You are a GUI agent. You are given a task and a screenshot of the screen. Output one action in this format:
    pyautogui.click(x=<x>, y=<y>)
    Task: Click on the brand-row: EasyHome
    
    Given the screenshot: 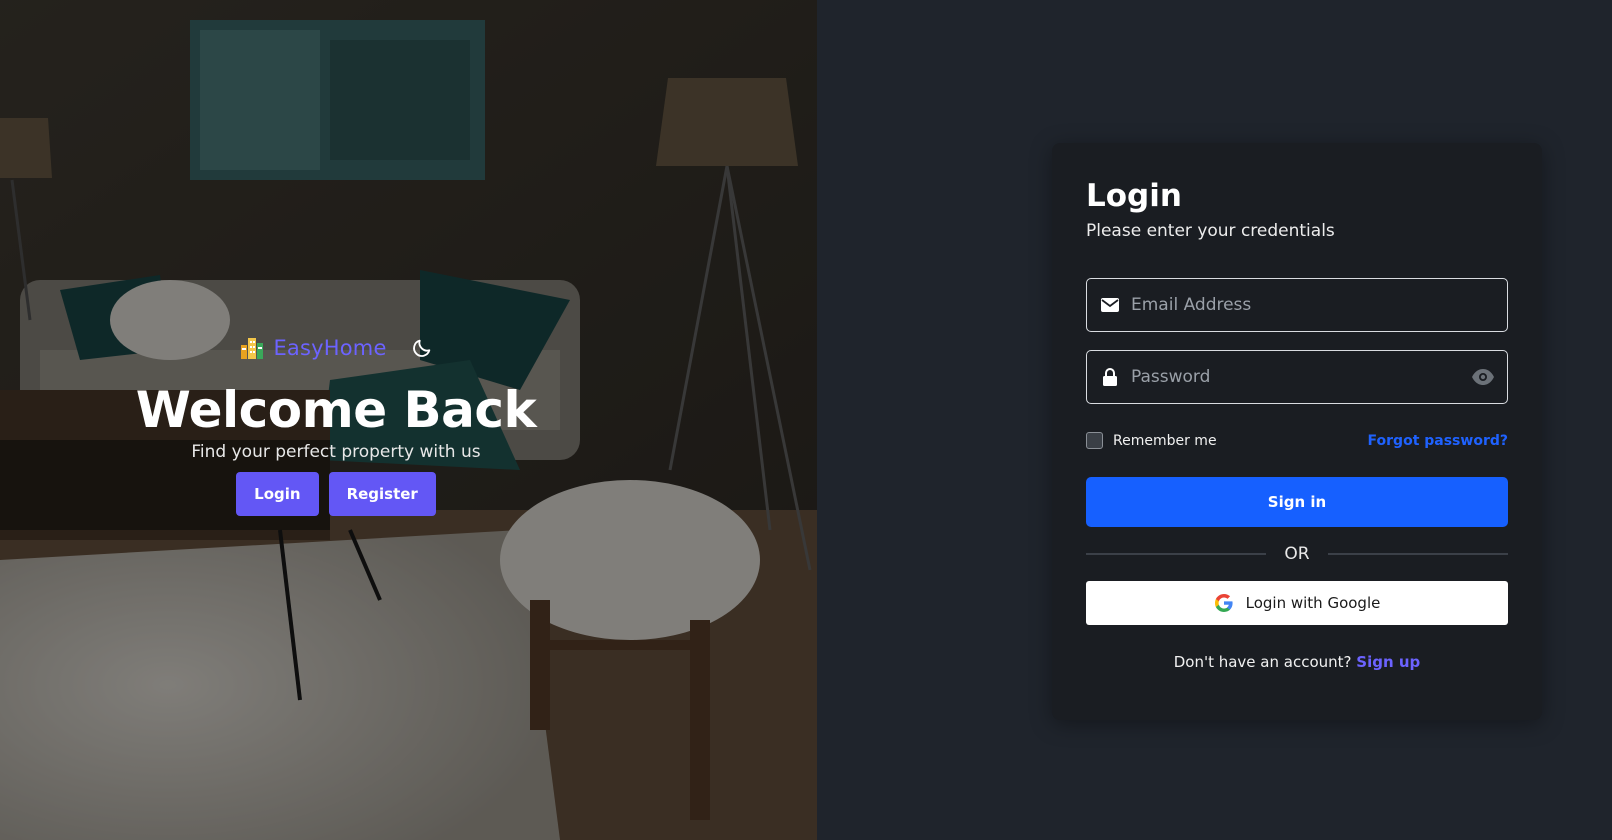 What is the action you would take?
    pyautogui.click(x=335, y=348)
    